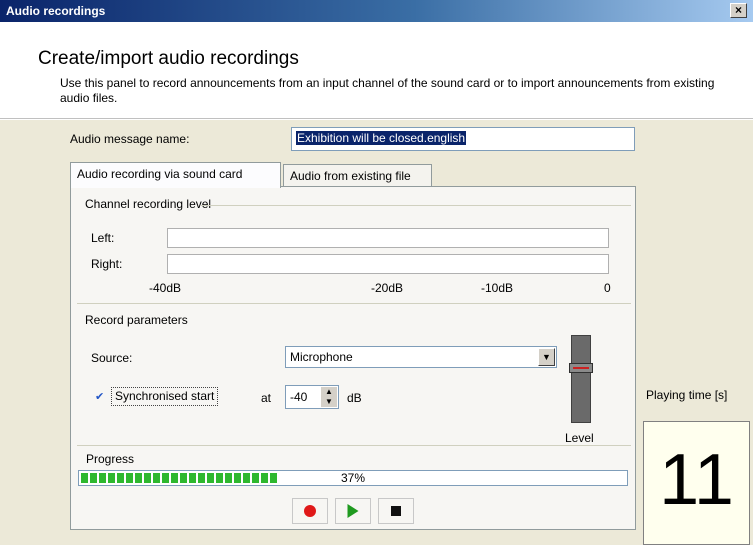  Describe the element at coordinates (160, 174) in the screenshot. I see `tab-sound-card-label: Audio recording via sound card` at that location.